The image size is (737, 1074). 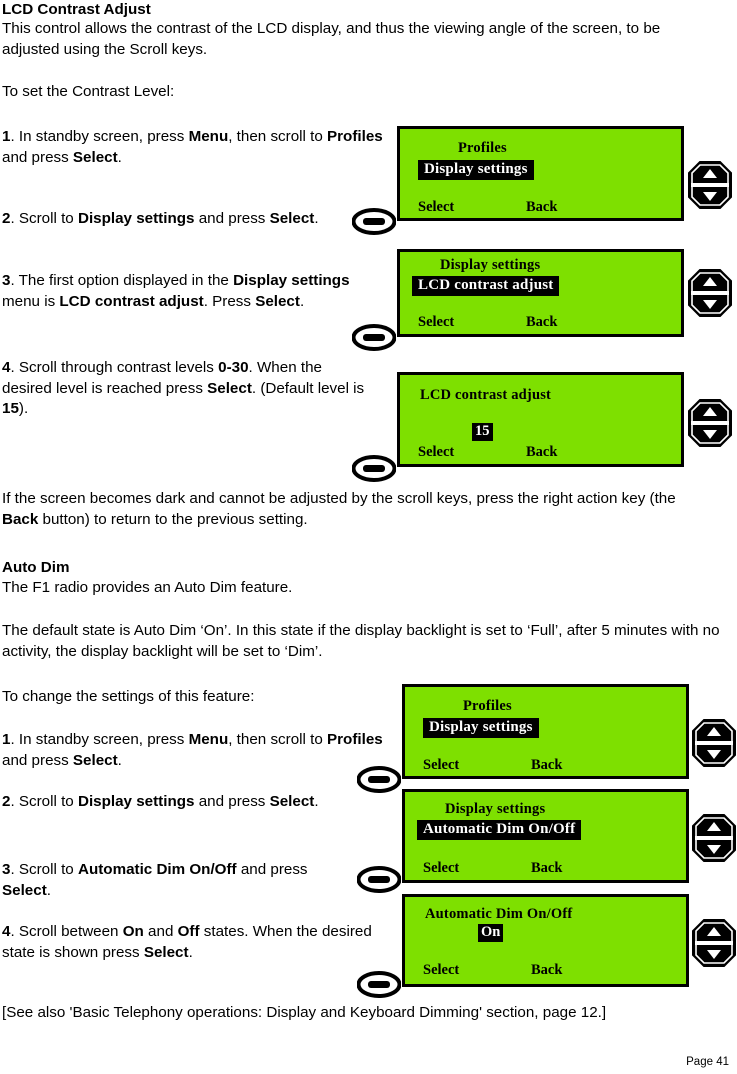 What do you see at coordinates (76, 9) in the screenshot?
I see `page-title: LCD Contrast Adjust` at bounding box center [76, 9].